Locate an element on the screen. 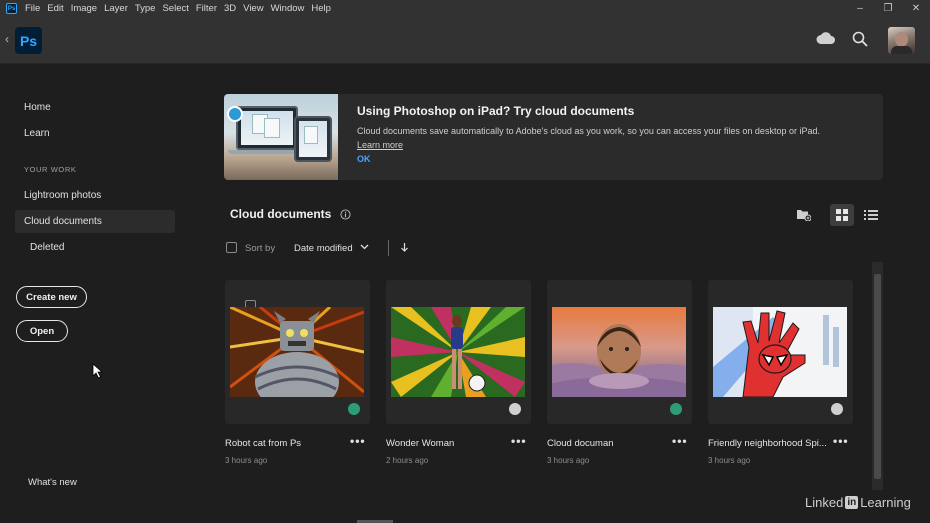 The image size is (930, 523). restore-icon: ❐ is located at coordinates (888, 8).